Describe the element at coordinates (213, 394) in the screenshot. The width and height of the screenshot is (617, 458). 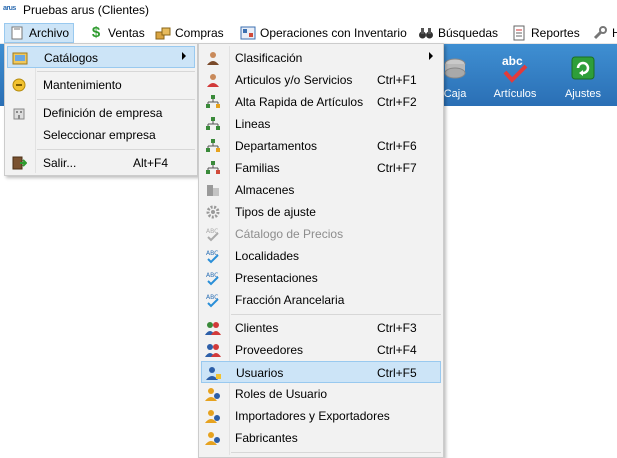
I see `user-roles-icon` at that location.